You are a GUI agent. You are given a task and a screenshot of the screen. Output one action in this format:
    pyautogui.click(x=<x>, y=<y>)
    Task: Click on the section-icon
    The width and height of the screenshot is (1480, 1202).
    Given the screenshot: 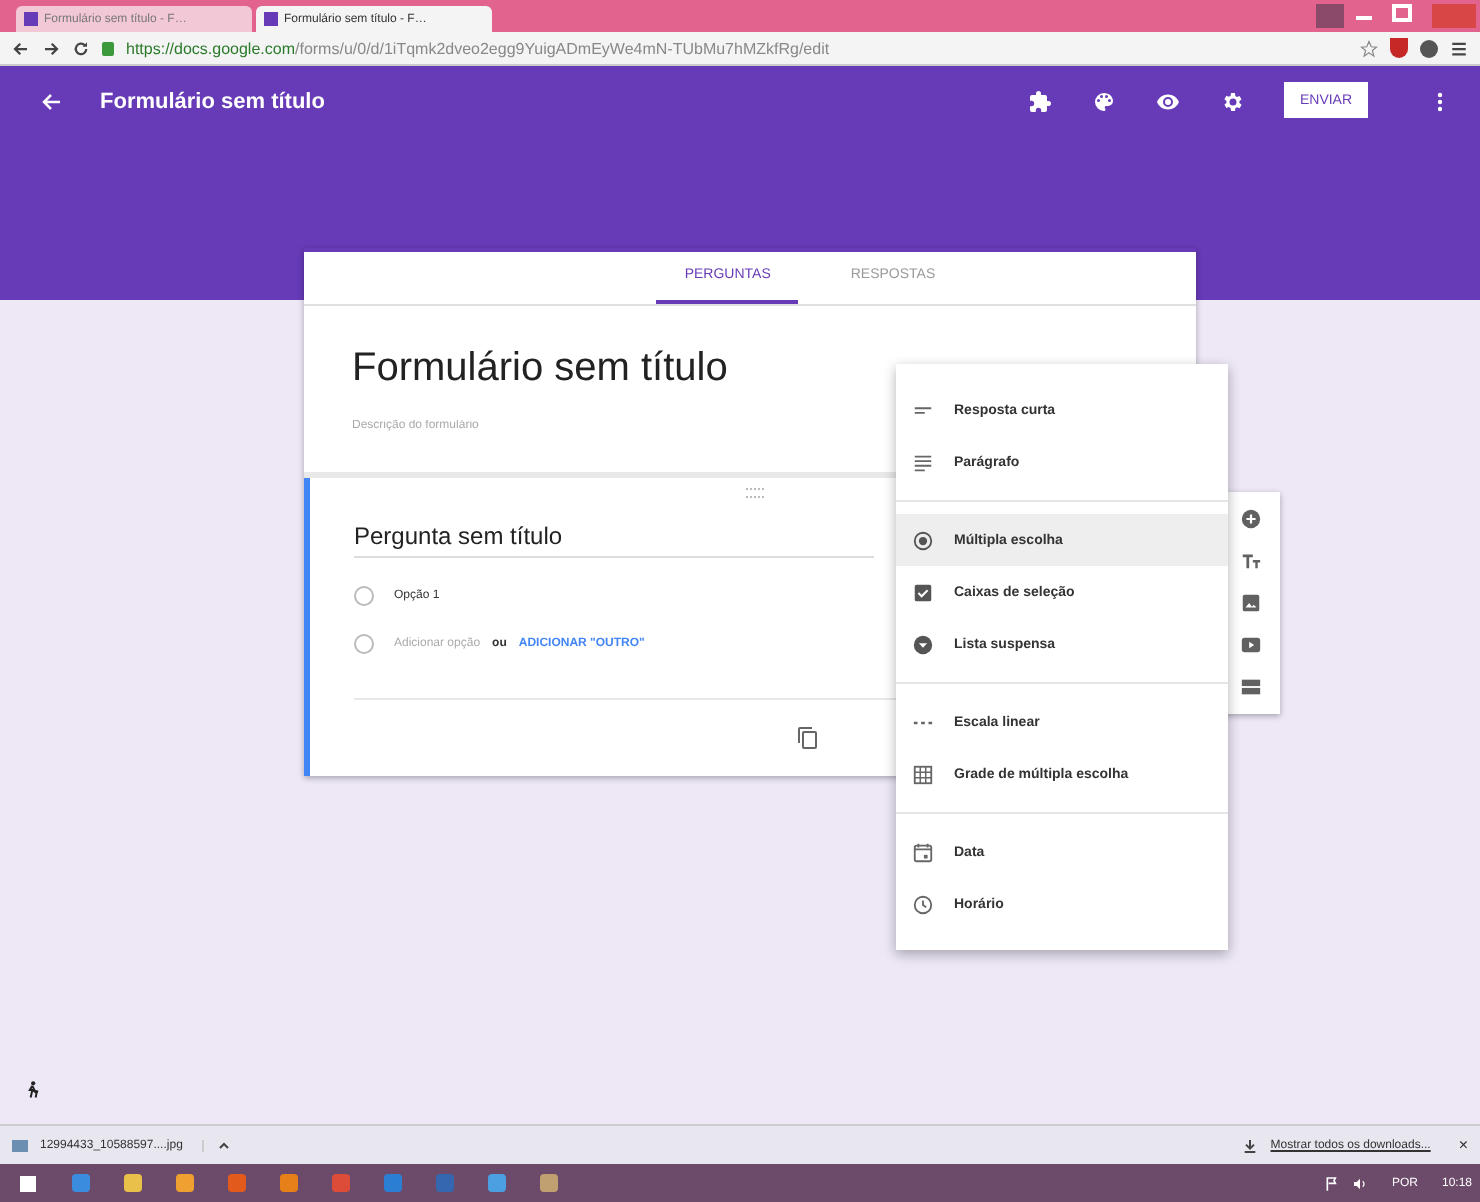 What is the action you would take?
    pyautogui.click(x=1250, y=687)
    